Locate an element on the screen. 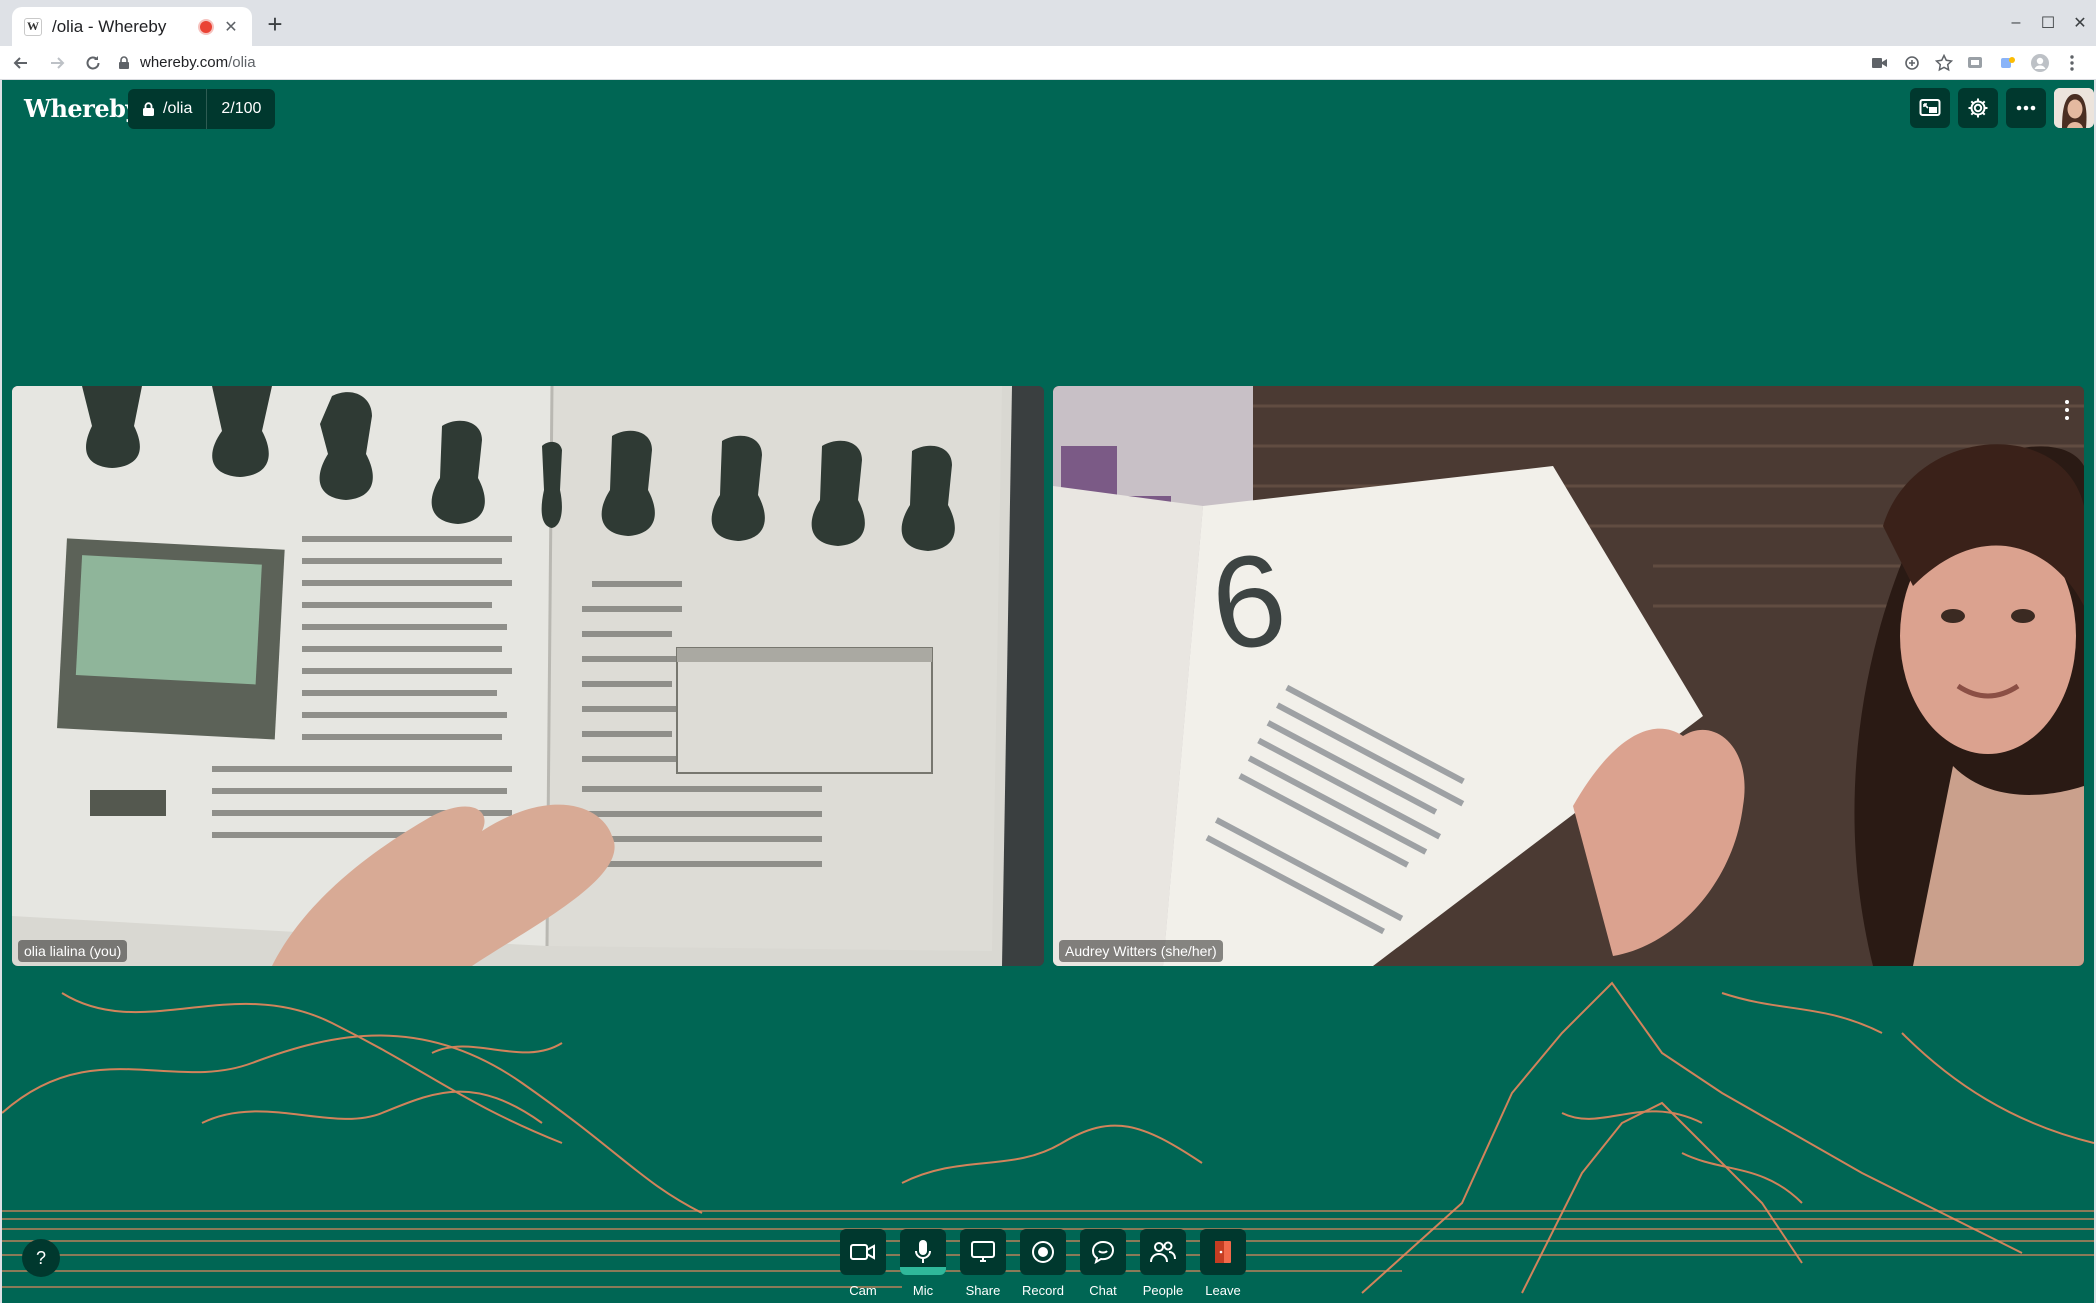 This screenshot has height=1303, width=2096. mic-label: Mic is located at coordinates (923, 1290).